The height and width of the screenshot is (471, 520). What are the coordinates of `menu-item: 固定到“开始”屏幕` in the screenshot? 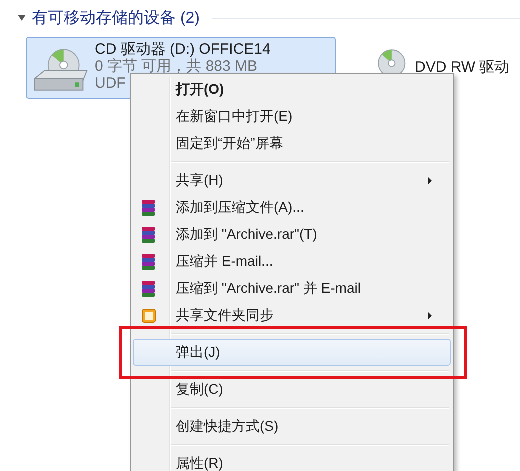 It's located at (292, 143).